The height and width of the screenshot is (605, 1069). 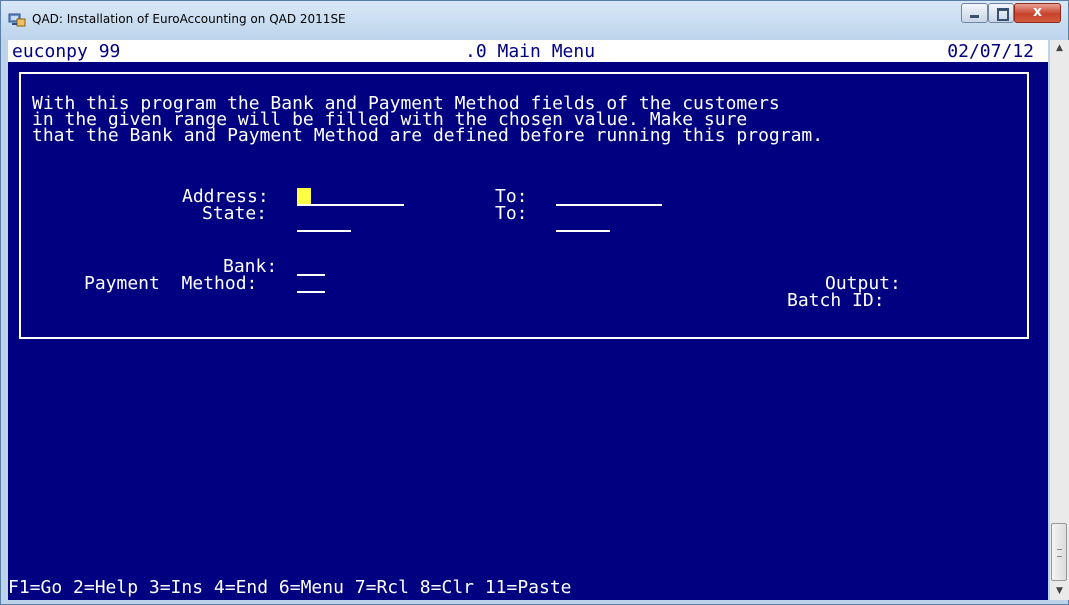 What do you see at coordinates (66, 51) in the screenshot?
I see `program-name: euconpy 99` at bounding box center [66, 51].